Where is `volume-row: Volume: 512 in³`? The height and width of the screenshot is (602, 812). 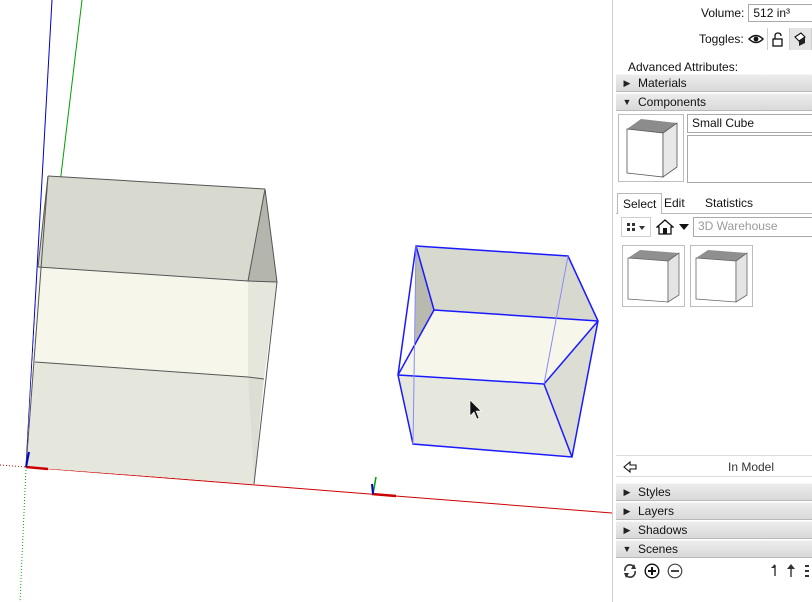 volume-row: Volume: 512 in³ is located at coordinates (756, 13).